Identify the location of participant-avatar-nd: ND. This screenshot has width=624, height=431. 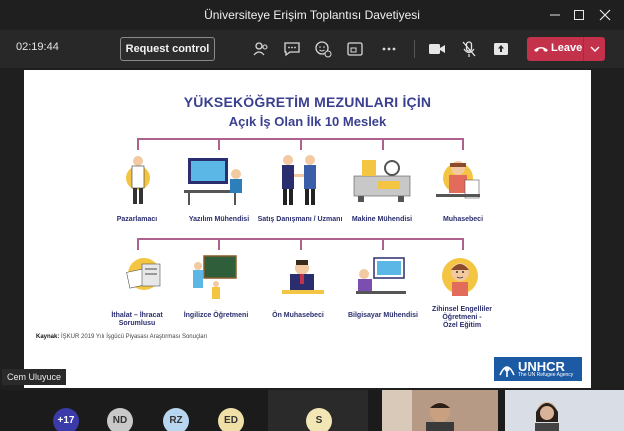
(120, 419).